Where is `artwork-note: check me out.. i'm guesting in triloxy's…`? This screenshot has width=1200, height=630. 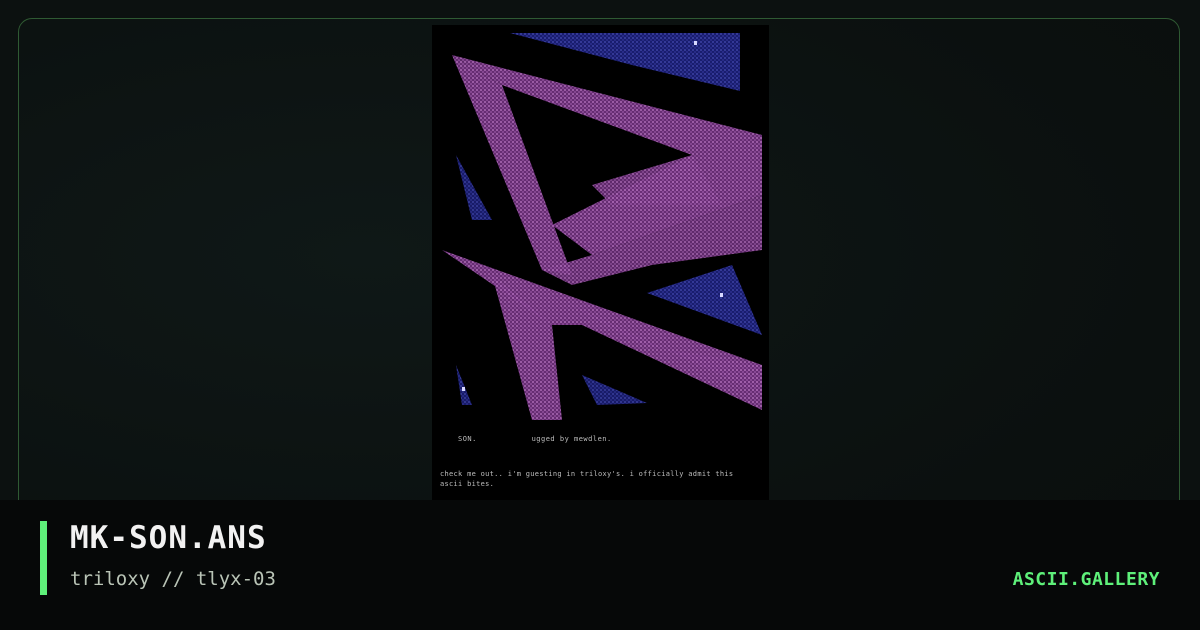 artwork-note: check me out.. i'm guesting in triloxy's… is located at coordinates (587, 479).